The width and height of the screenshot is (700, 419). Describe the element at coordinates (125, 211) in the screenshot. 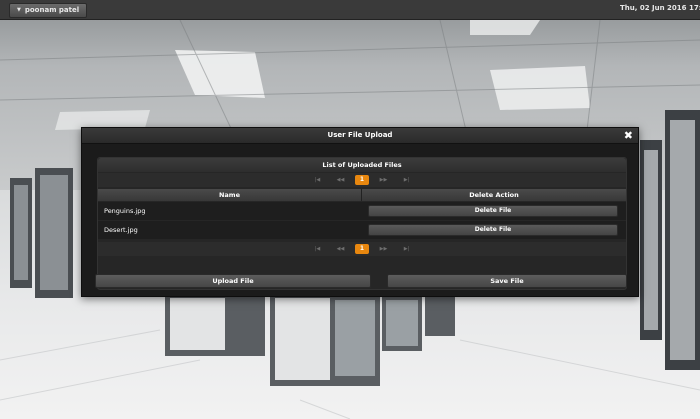

I see `file-name: Penguins.jpg` at that location.